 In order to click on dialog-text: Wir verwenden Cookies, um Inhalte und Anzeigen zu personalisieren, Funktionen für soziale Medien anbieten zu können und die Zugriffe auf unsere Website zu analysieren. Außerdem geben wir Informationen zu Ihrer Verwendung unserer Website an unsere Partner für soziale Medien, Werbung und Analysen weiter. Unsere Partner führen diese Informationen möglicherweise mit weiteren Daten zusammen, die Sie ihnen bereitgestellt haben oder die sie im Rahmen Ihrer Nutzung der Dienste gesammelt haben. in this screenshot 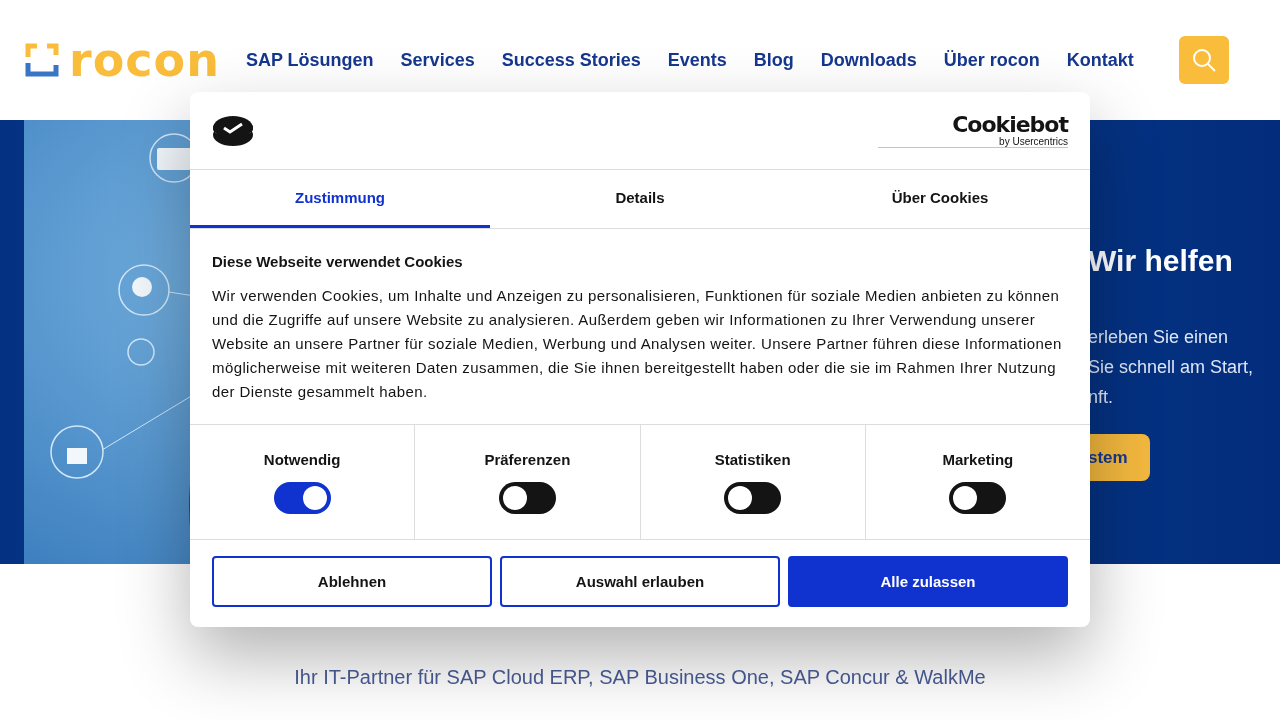, I will do `click(637, 344)`.